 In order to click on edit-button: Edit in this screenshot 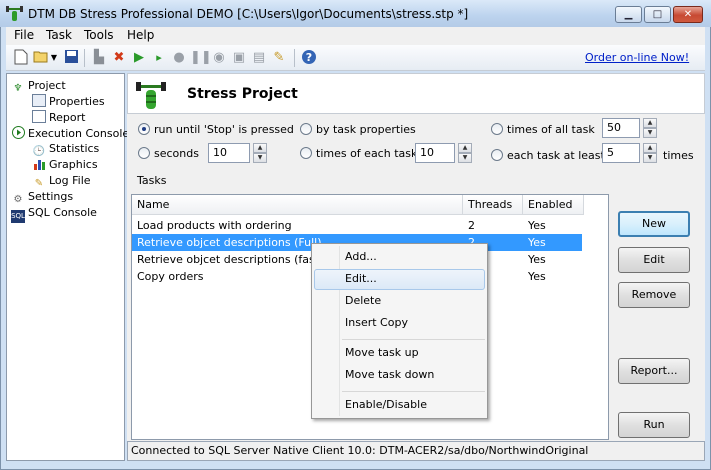, I will do `click(654, 260)`.